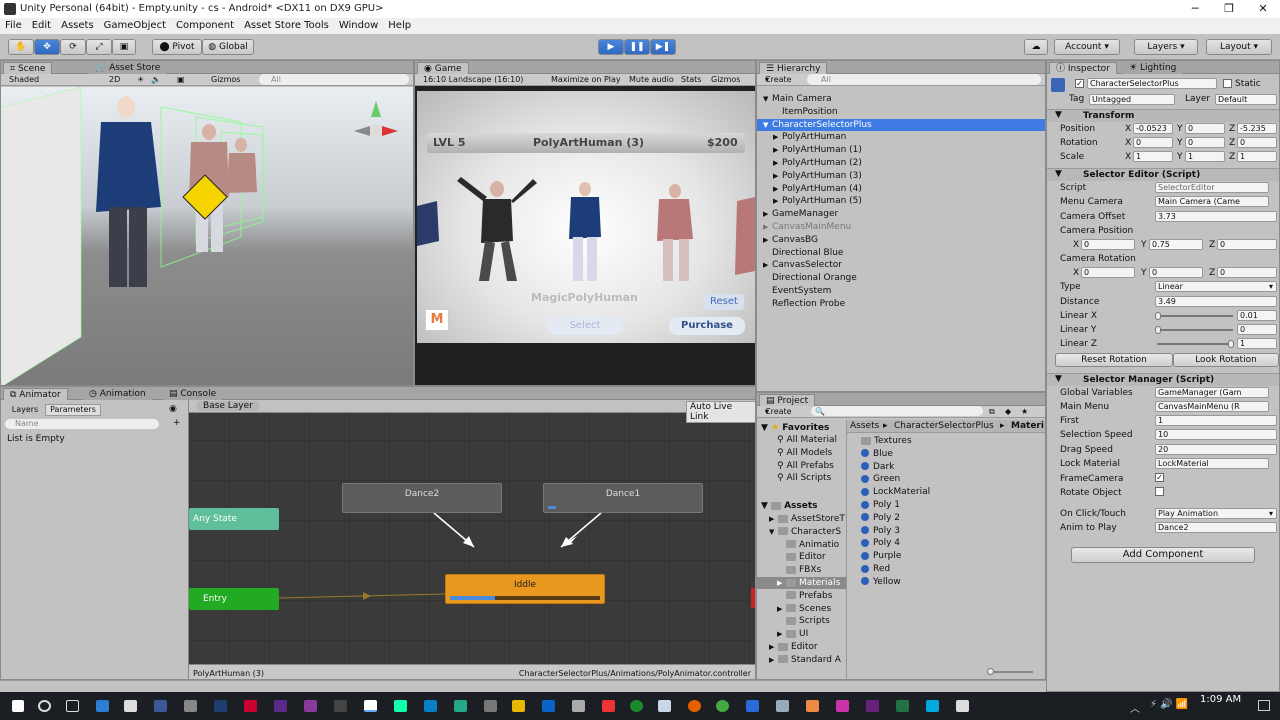  What do you see at coordinates (880, 505) in the screenshot?
I see `project-file-item: Poly 1` at bounding box center [880, 505].